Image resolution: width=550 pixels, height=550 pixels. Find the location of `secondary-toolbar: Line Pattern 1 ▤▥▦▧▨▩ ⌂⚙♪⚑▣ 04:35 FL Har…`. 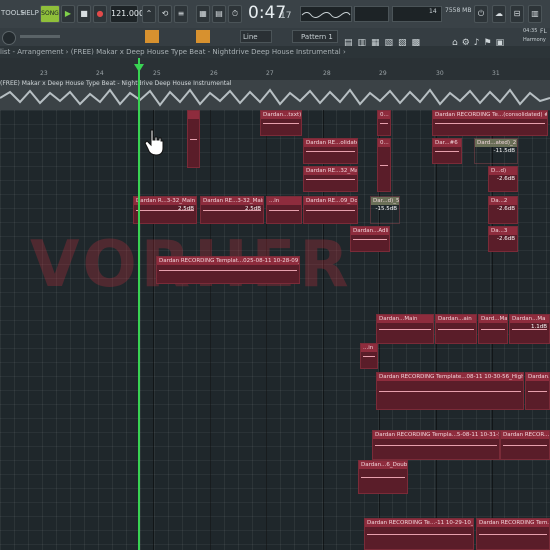

secondary-toolbar: Line Pattern 1 ▤▥▦▧▨▩ ⌂⚙♪⚑▣ 04:35 FL Har… is located at coordinates (275, 38).